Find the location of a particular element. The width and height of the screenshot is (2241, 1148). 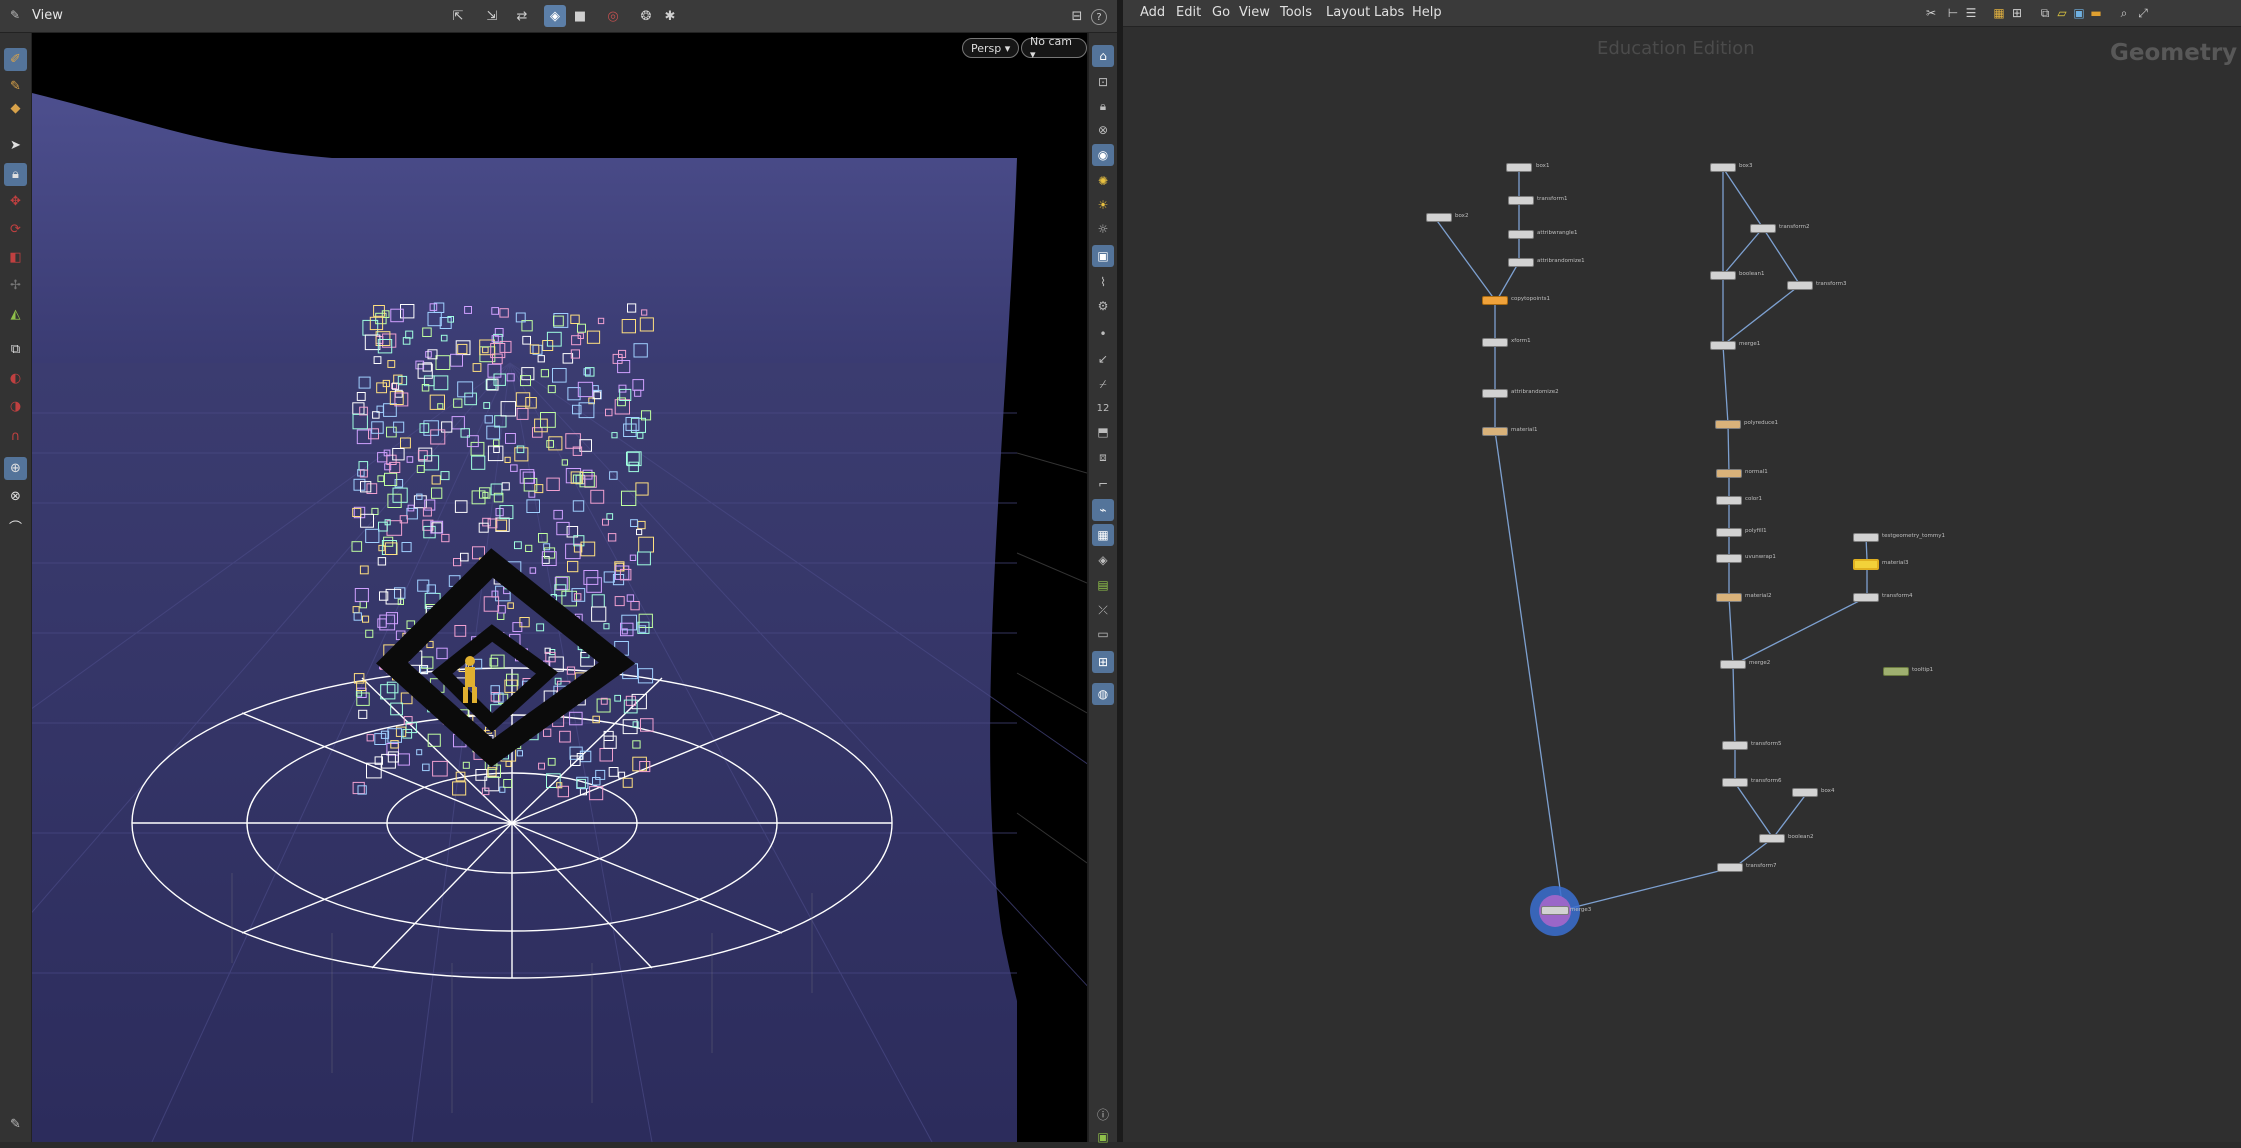

node-xform1 is located at coordinates (1495, 342).